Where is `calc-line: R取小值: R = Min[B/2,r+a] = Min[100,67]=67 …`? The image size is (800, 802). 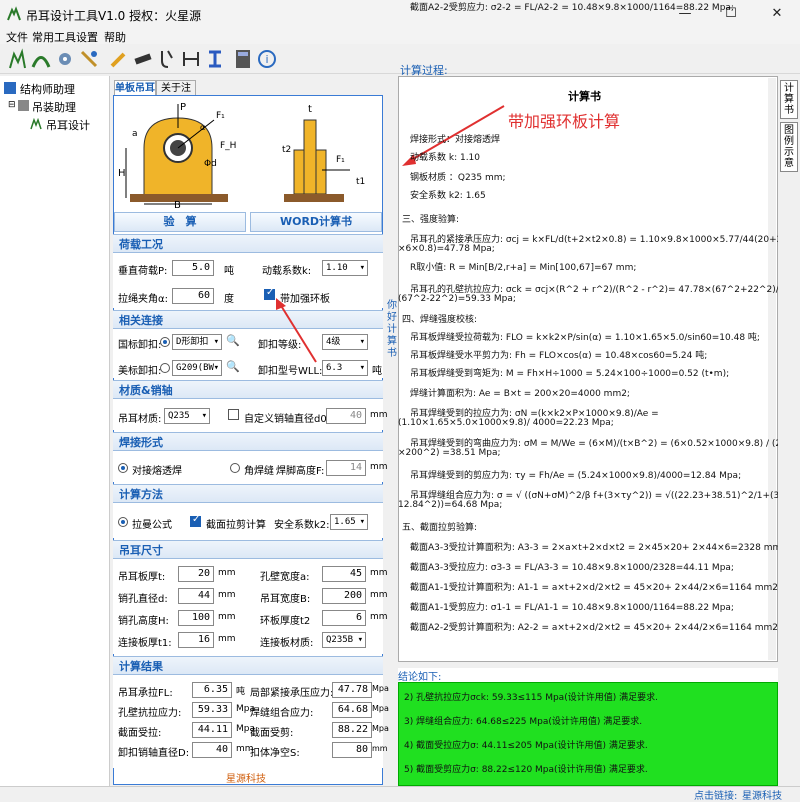 calc-line: R取小值: R = Min[B/2,r+a] = Min[100,67]=67 … is located at coordinates (523, 268).